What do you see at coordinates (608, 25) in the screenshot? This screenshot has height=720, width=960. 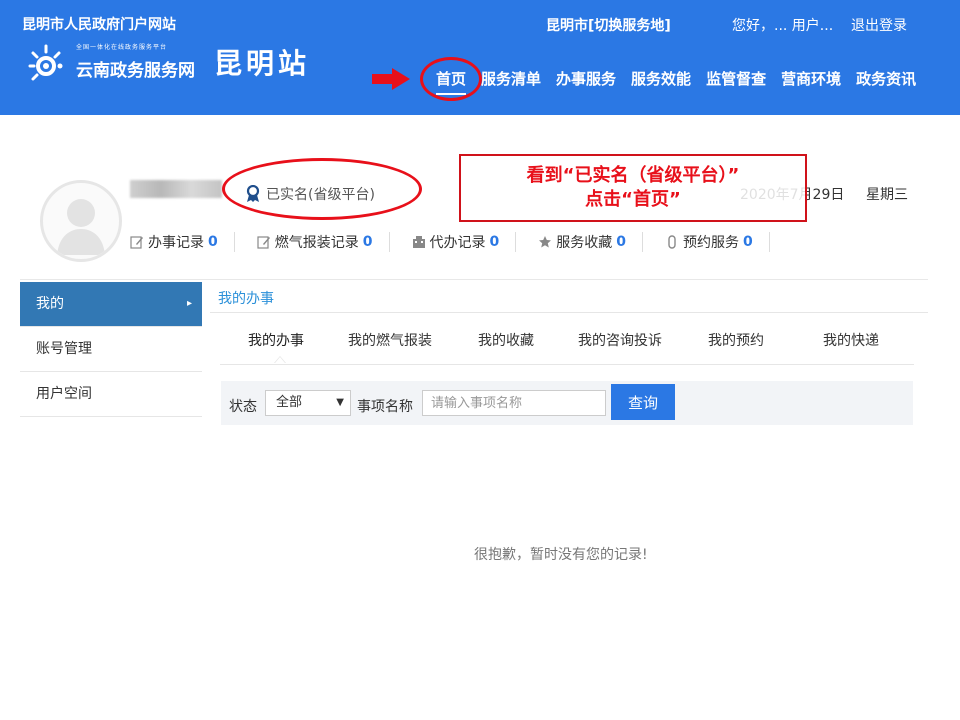 I see `city-switch-link: 昆明市[切换服务地]` at bounding box center [608, 25].